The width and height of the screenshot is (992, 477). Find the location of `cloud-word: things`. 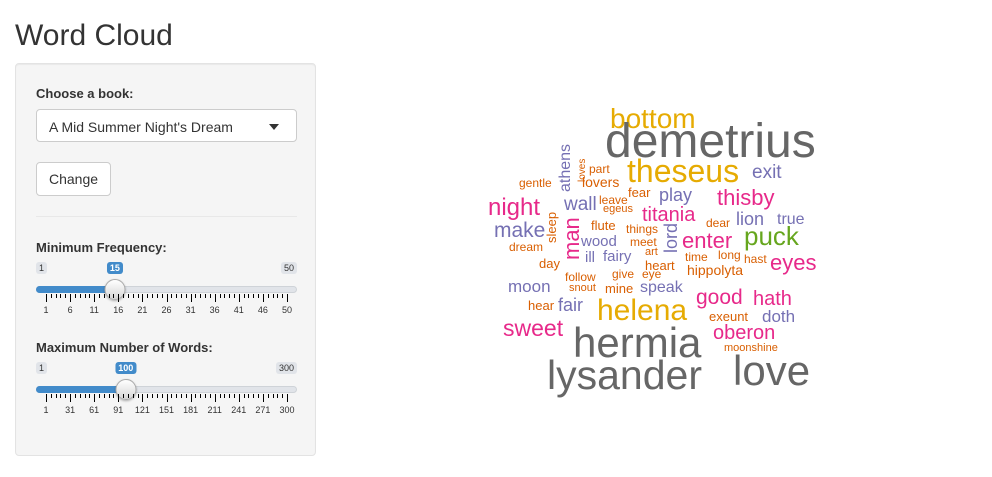

cloud-word: things is located at coordinates (642, 229).